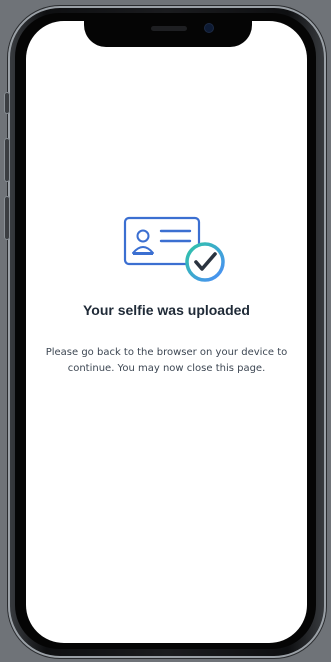 This screenshot has height=662, width=331. I want to click on id-card-check-icon, so click(174, 249).